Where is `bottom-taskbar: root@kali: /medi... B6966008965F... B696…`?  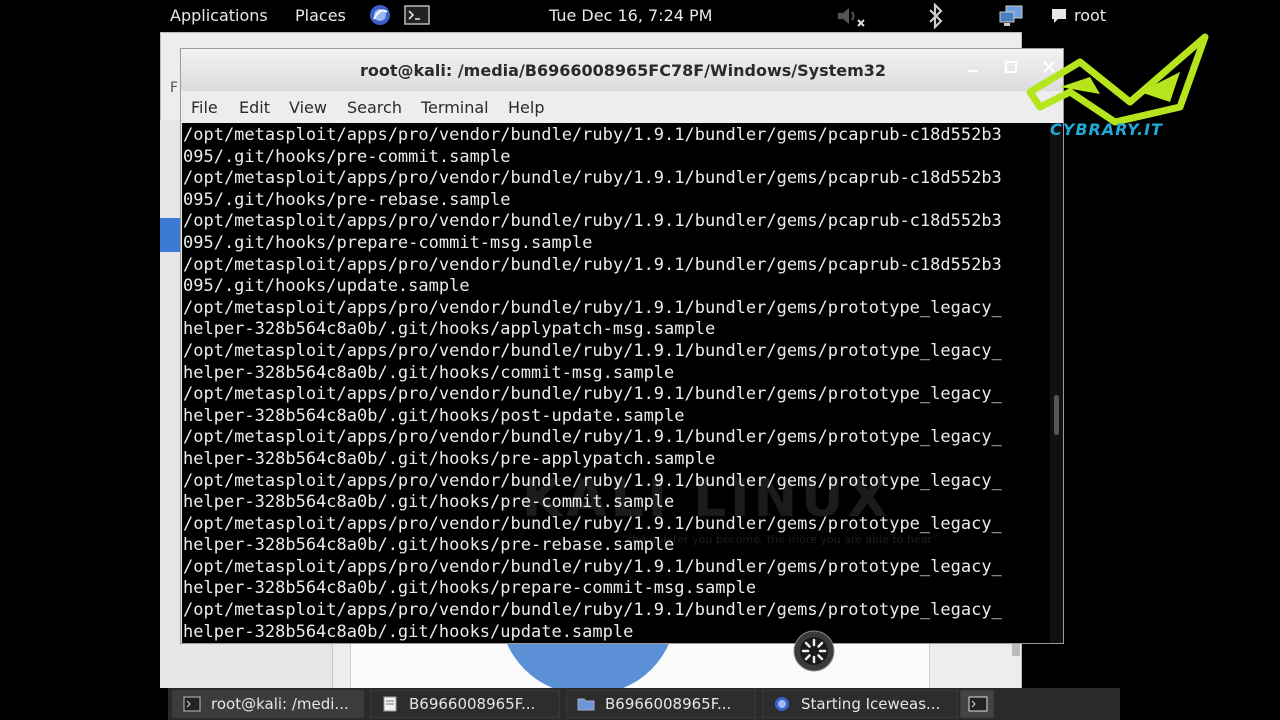 bottom-taskbar: root@kali: /medi... B6966008965F... B696… is located at coordinates (640, 704).